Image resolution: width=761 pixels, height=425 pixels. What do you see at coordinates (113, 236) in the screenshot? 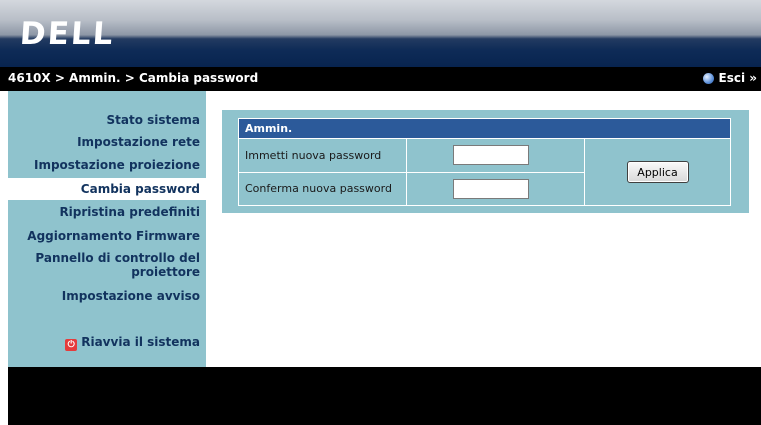
I see `sidebar-item-aggiornamento-firmware: Aggiornamento Firmware` at bounding box center [113, 236].